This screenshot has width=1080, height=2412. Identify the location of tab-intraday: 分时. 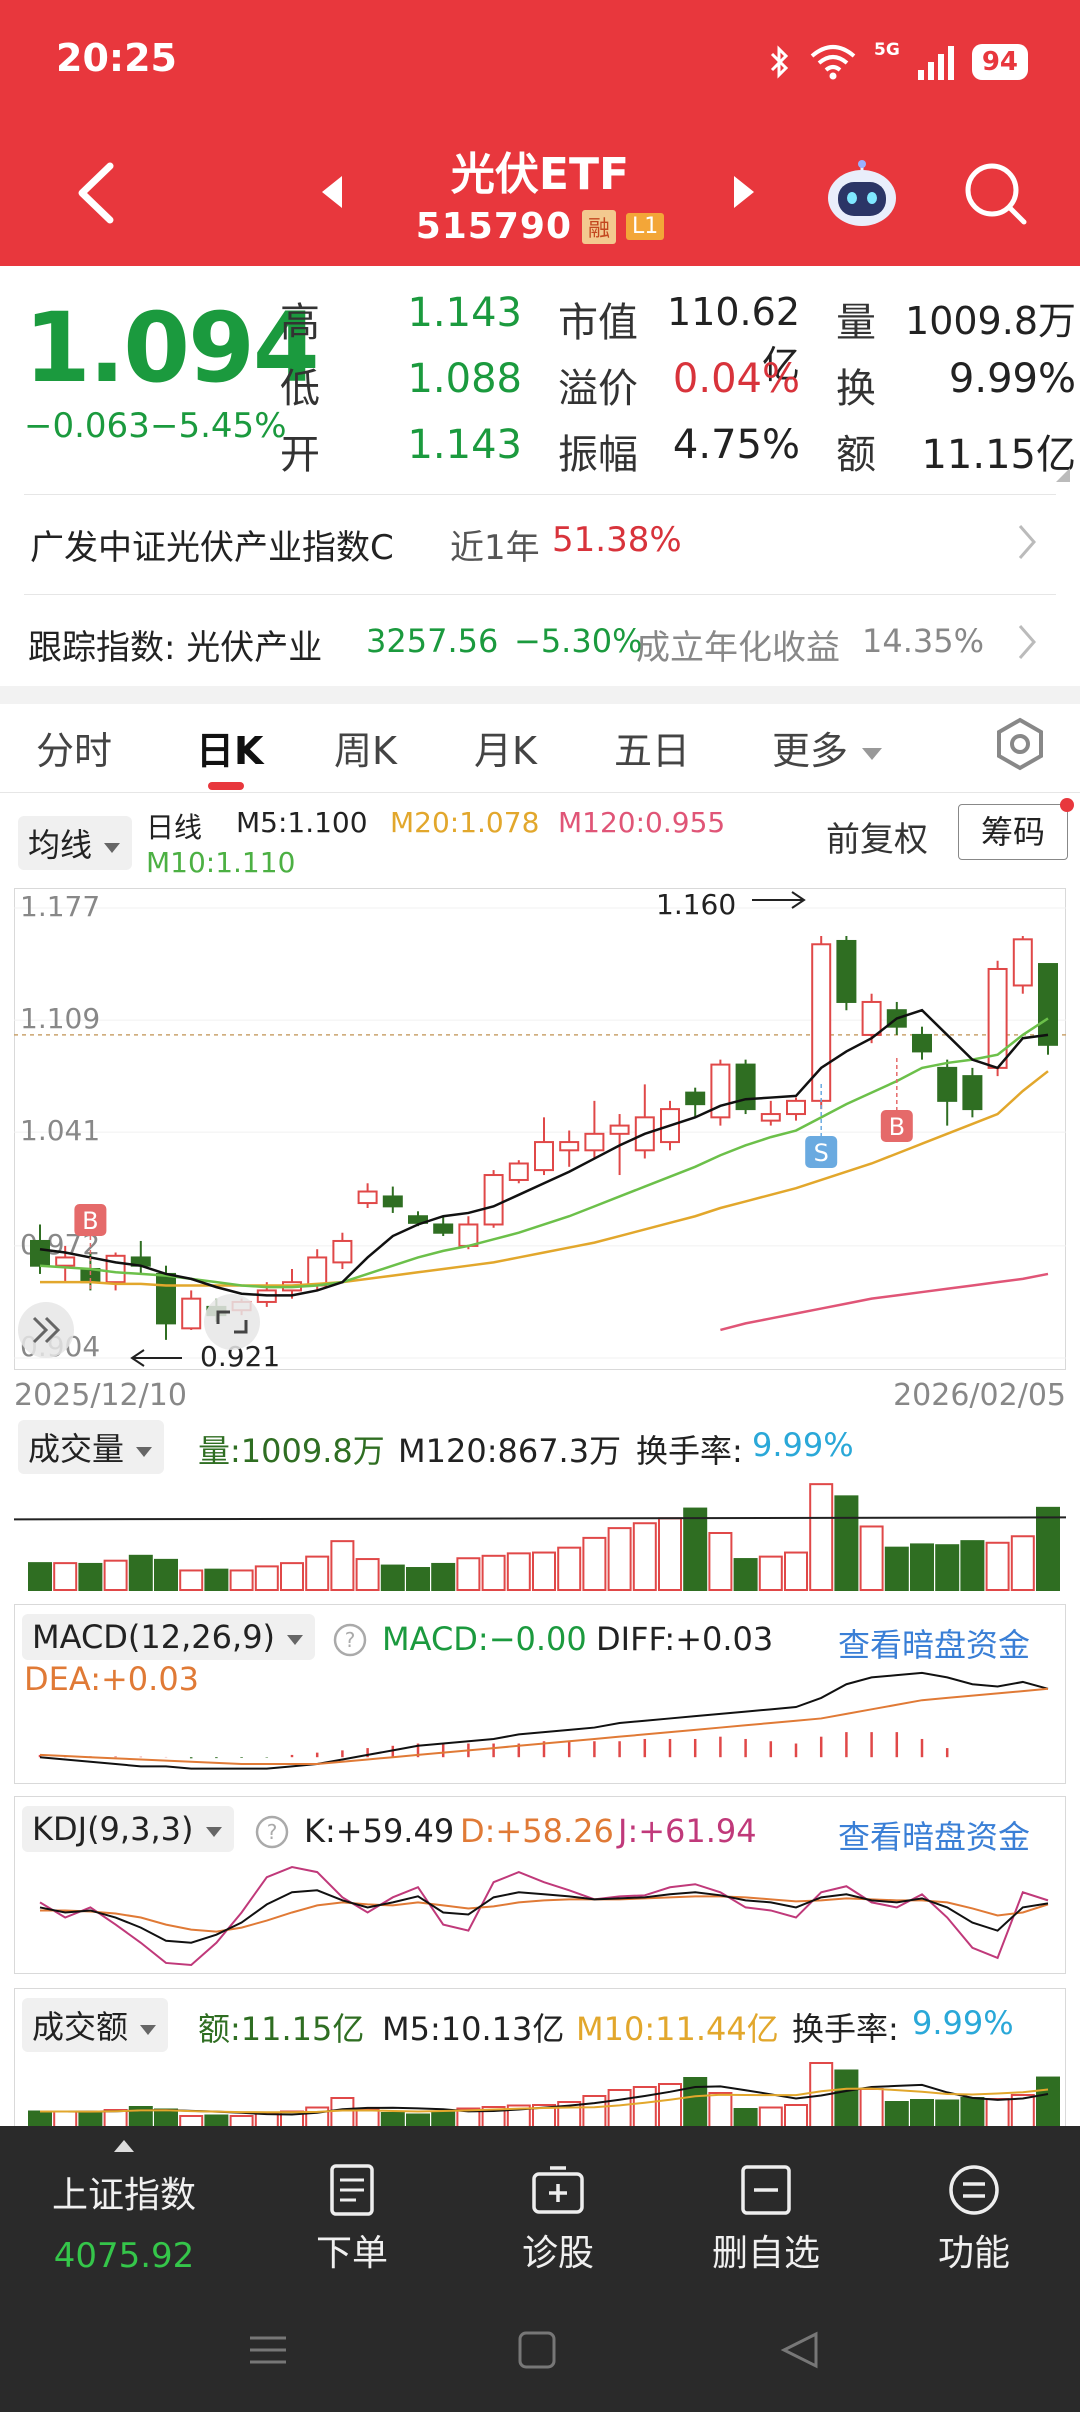
(74, 747).